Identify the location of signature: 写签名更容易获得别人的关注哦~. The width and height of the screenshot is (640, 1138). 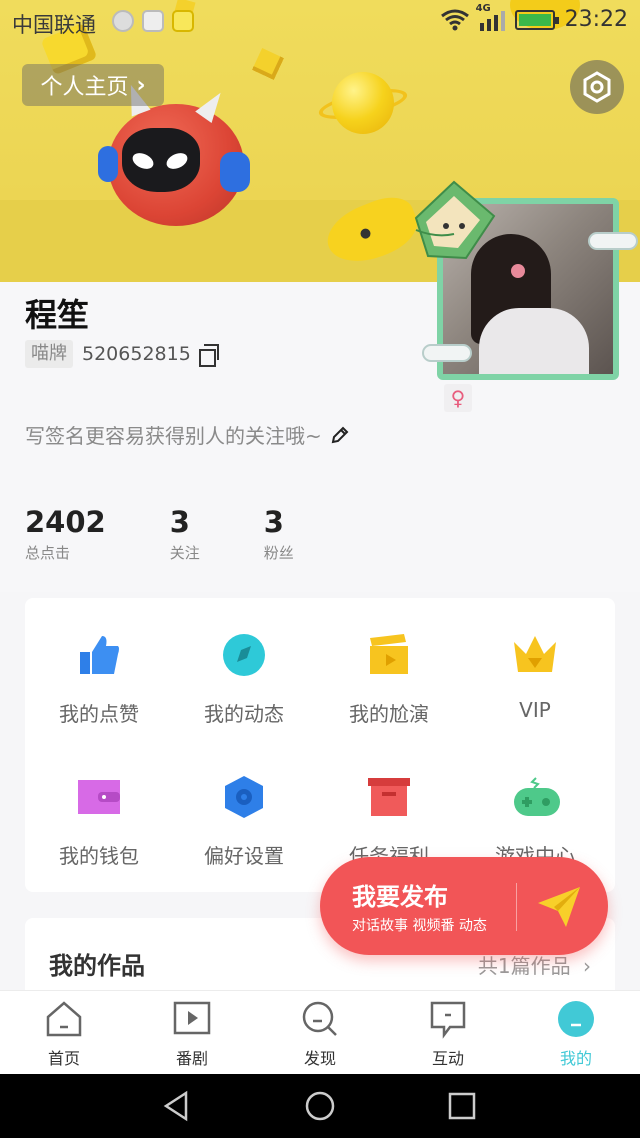
(187, 434).